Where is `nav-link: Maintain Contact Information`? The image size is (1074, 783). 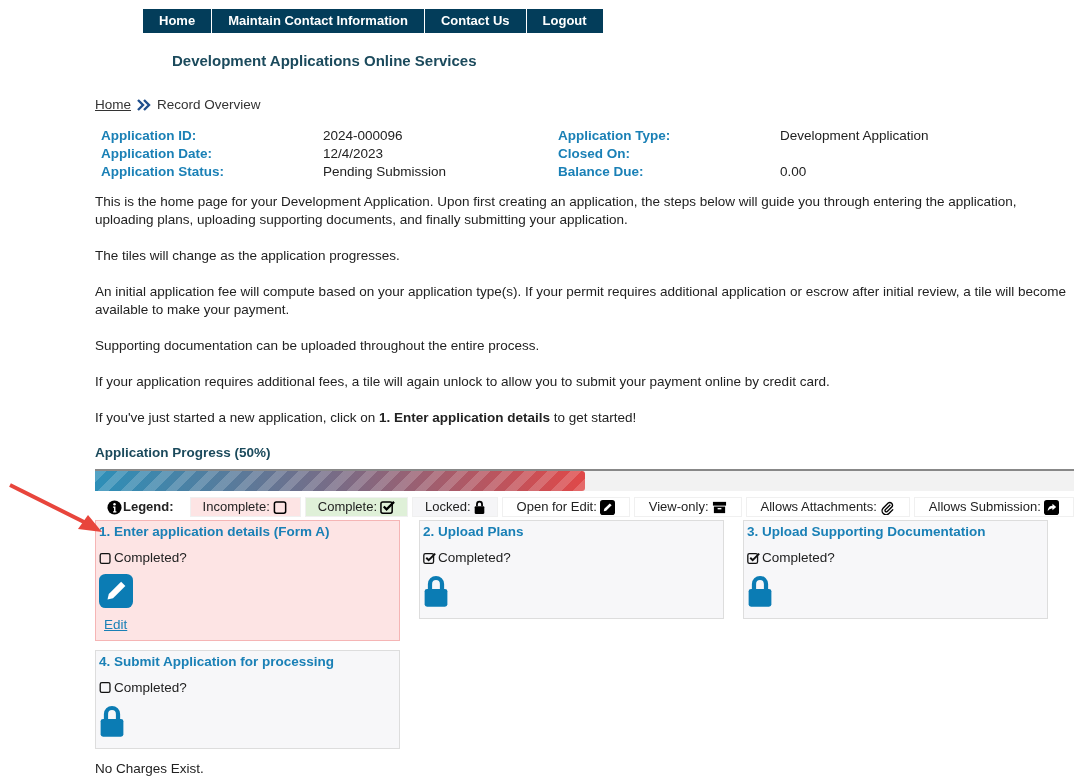
nav-link: Maintain Contact Information is located at coordinates (318, 21).